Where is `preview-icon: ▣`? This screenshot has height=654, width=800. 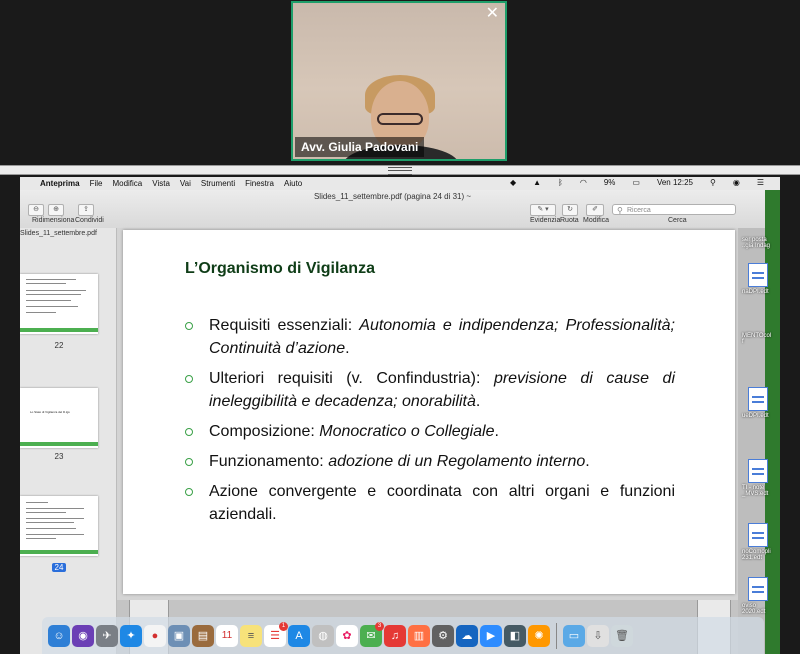
preview-icon: ▣ is located at coordinates (179, 635).